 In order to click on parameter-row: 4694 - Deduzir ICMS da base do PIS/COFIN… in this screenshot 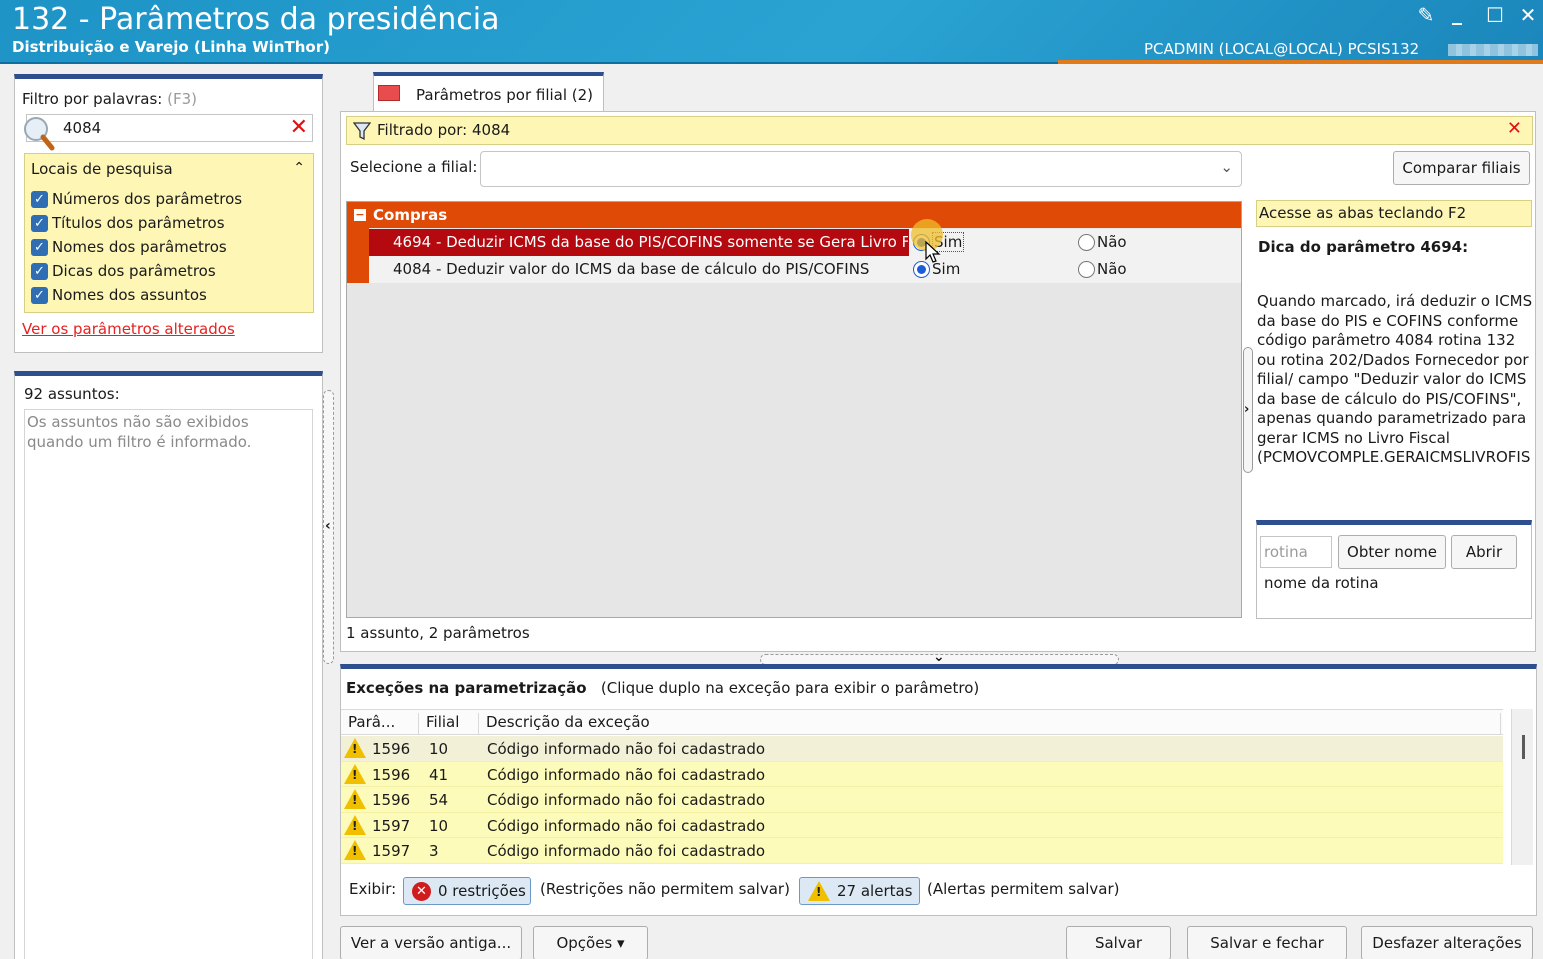, I will do `click(805, 242)`.